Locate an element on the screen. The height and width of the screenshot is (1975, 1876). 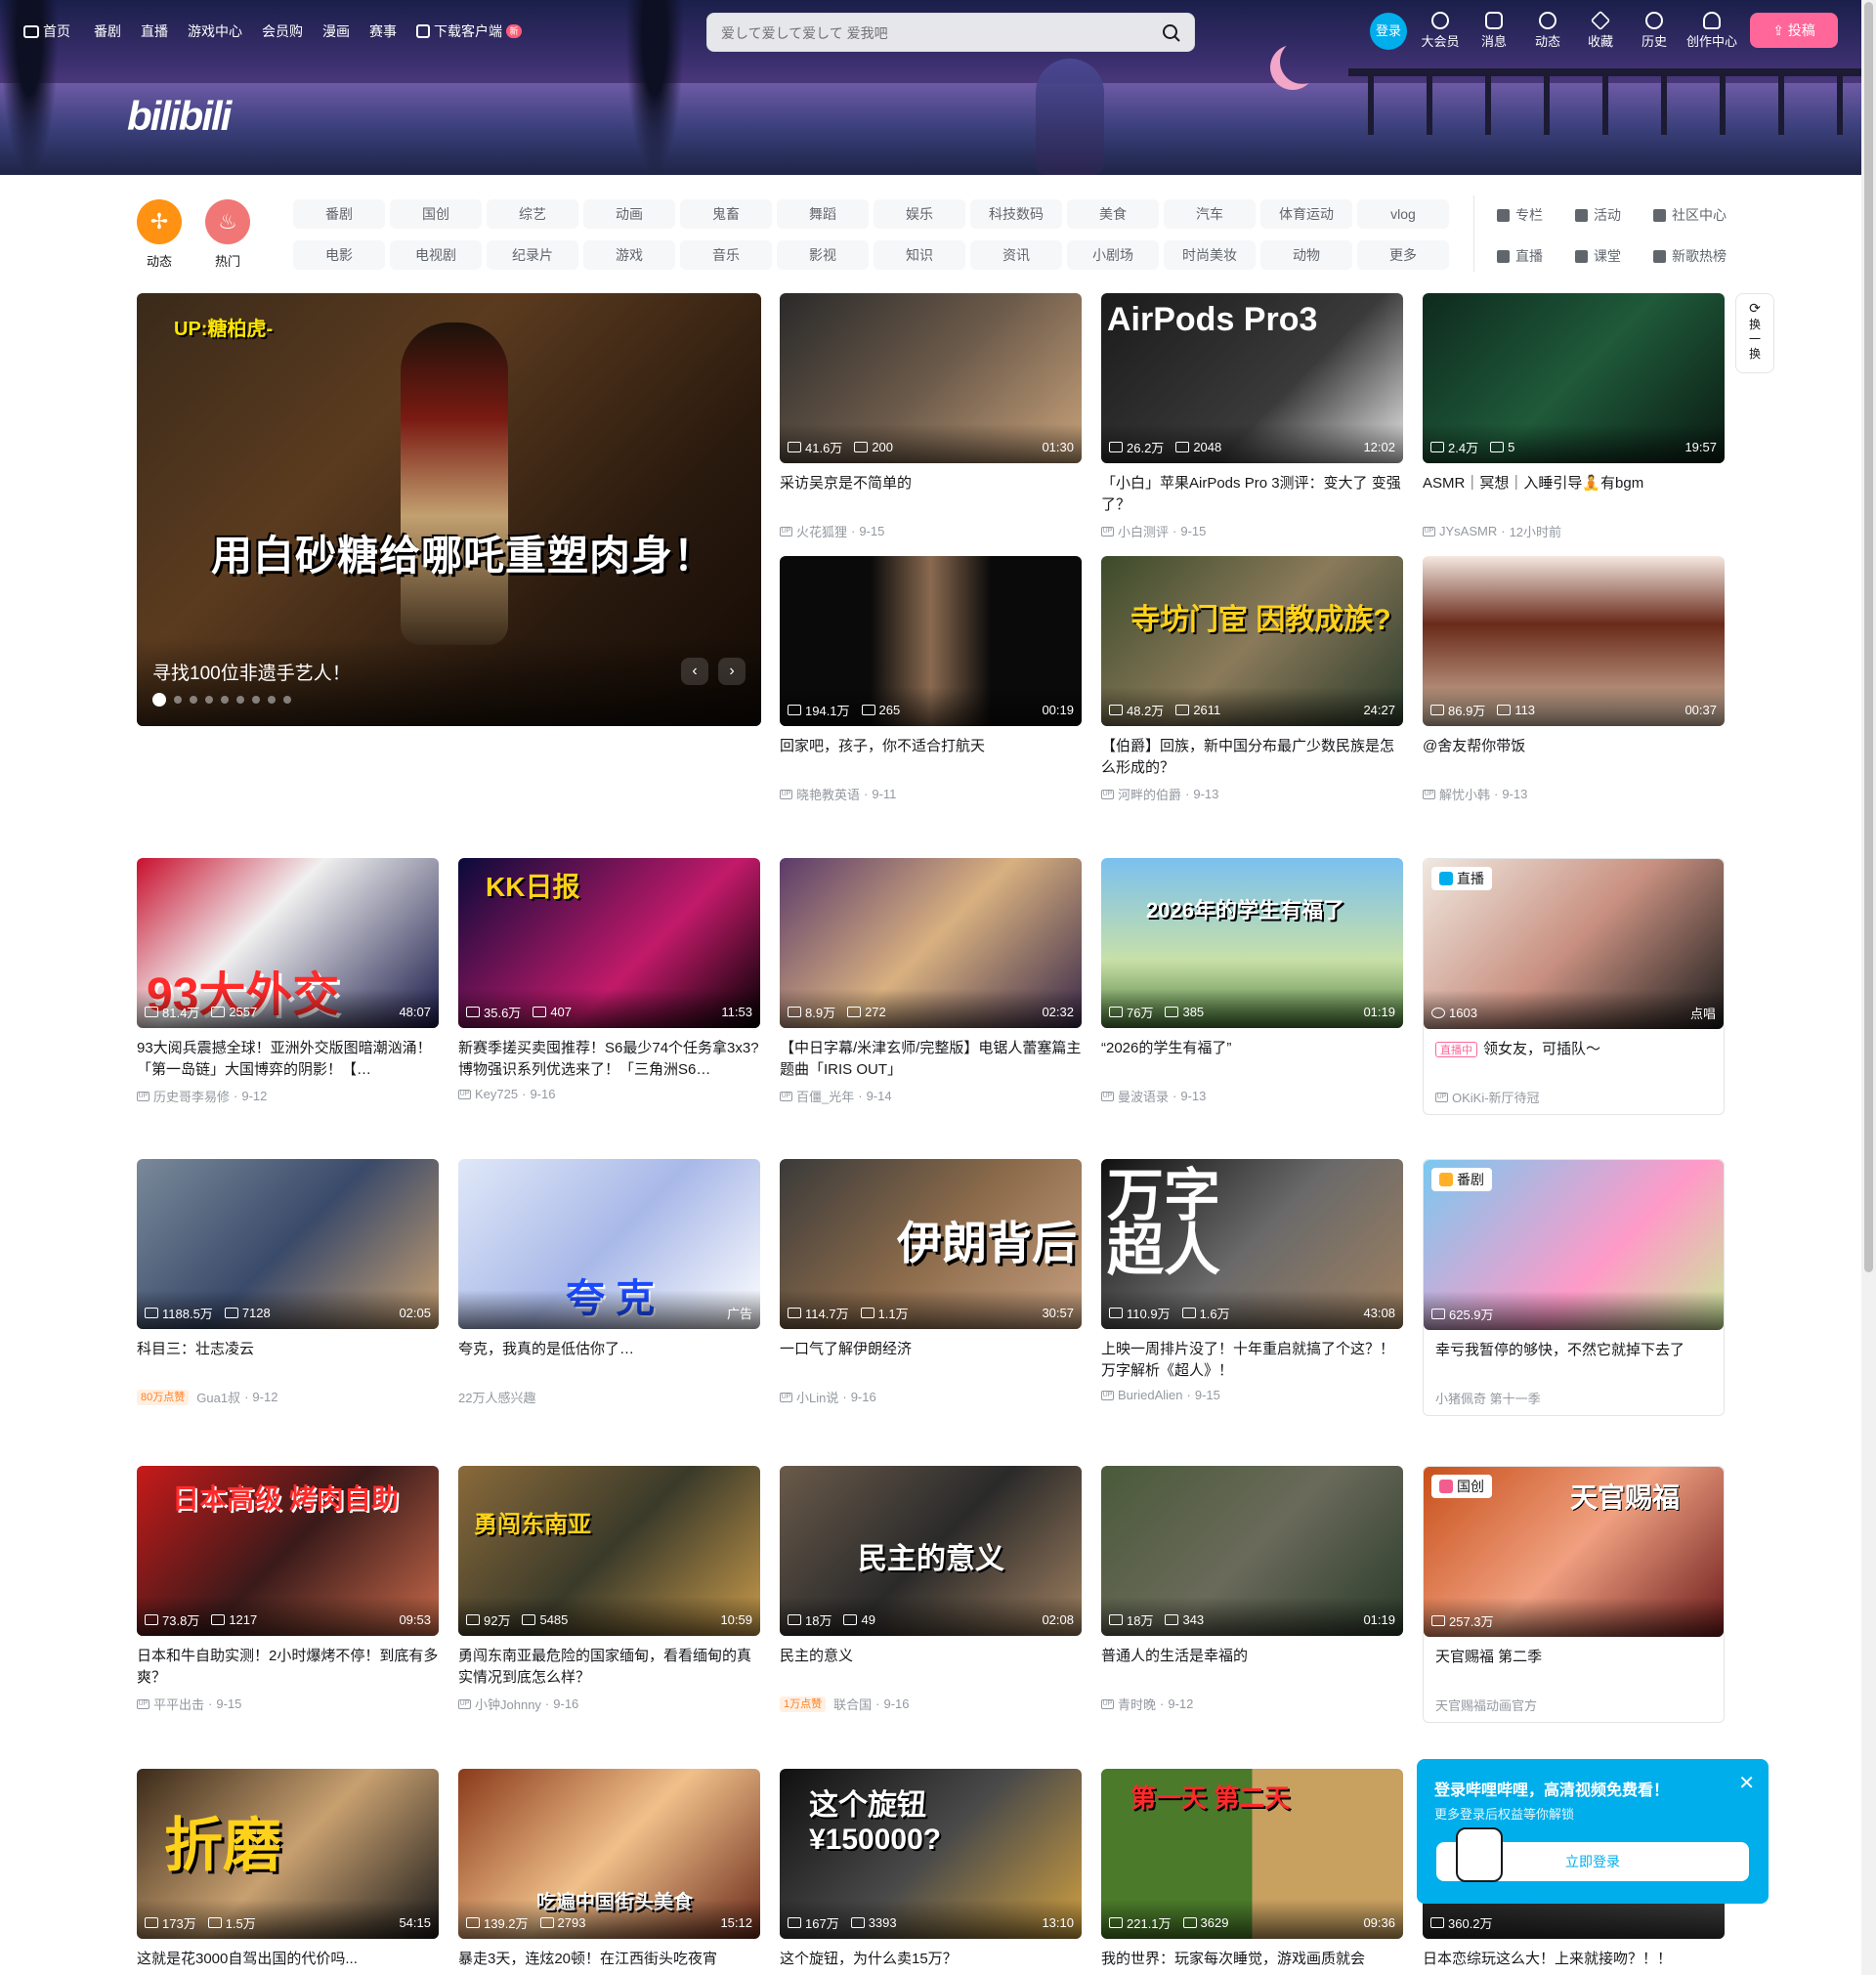
video-thumbnail: 41.6万 200 01:30 is located at coordinates (931, 378).